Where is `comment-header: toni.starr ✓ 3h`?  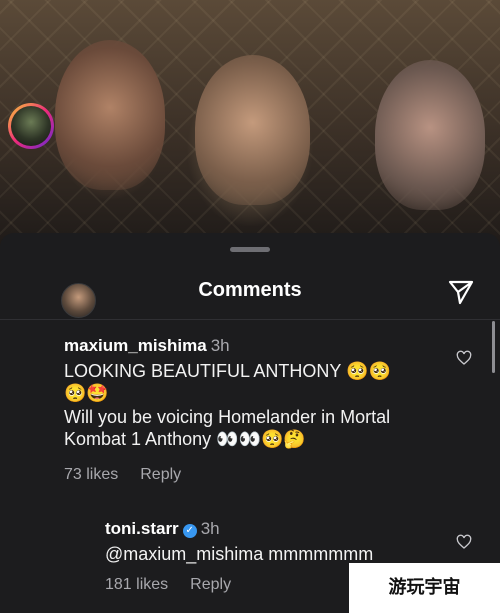 comment-header: toni.starr ✓ 3h is located at coordinates (162, 529).